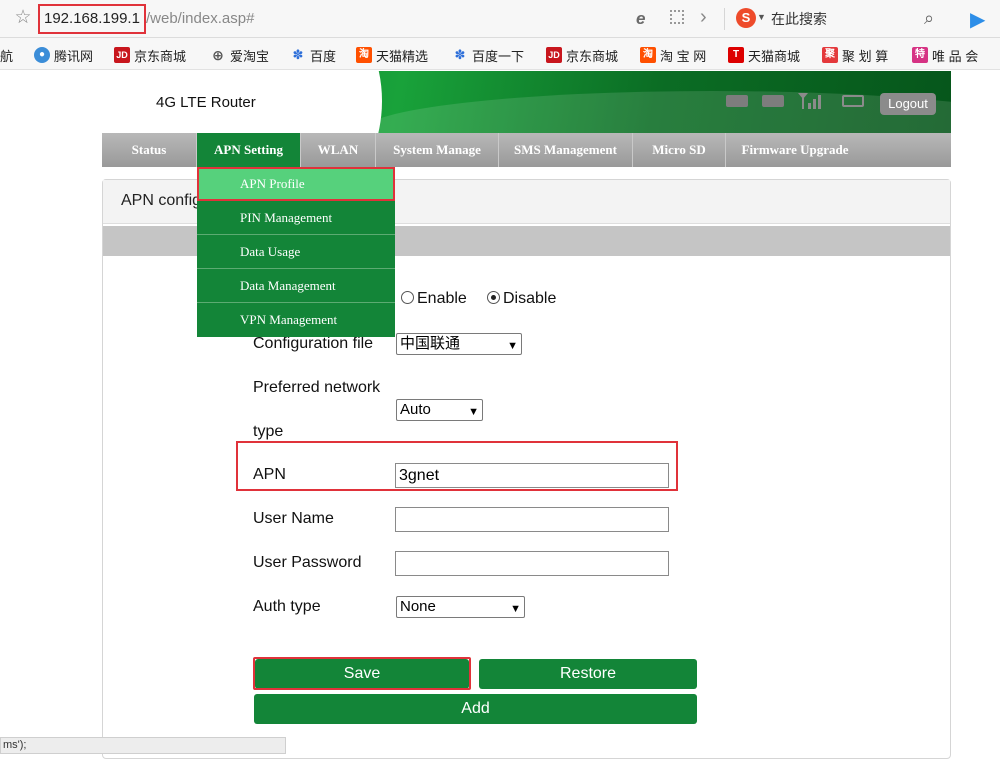  I want to click on disable-radio, so click(493, 297).